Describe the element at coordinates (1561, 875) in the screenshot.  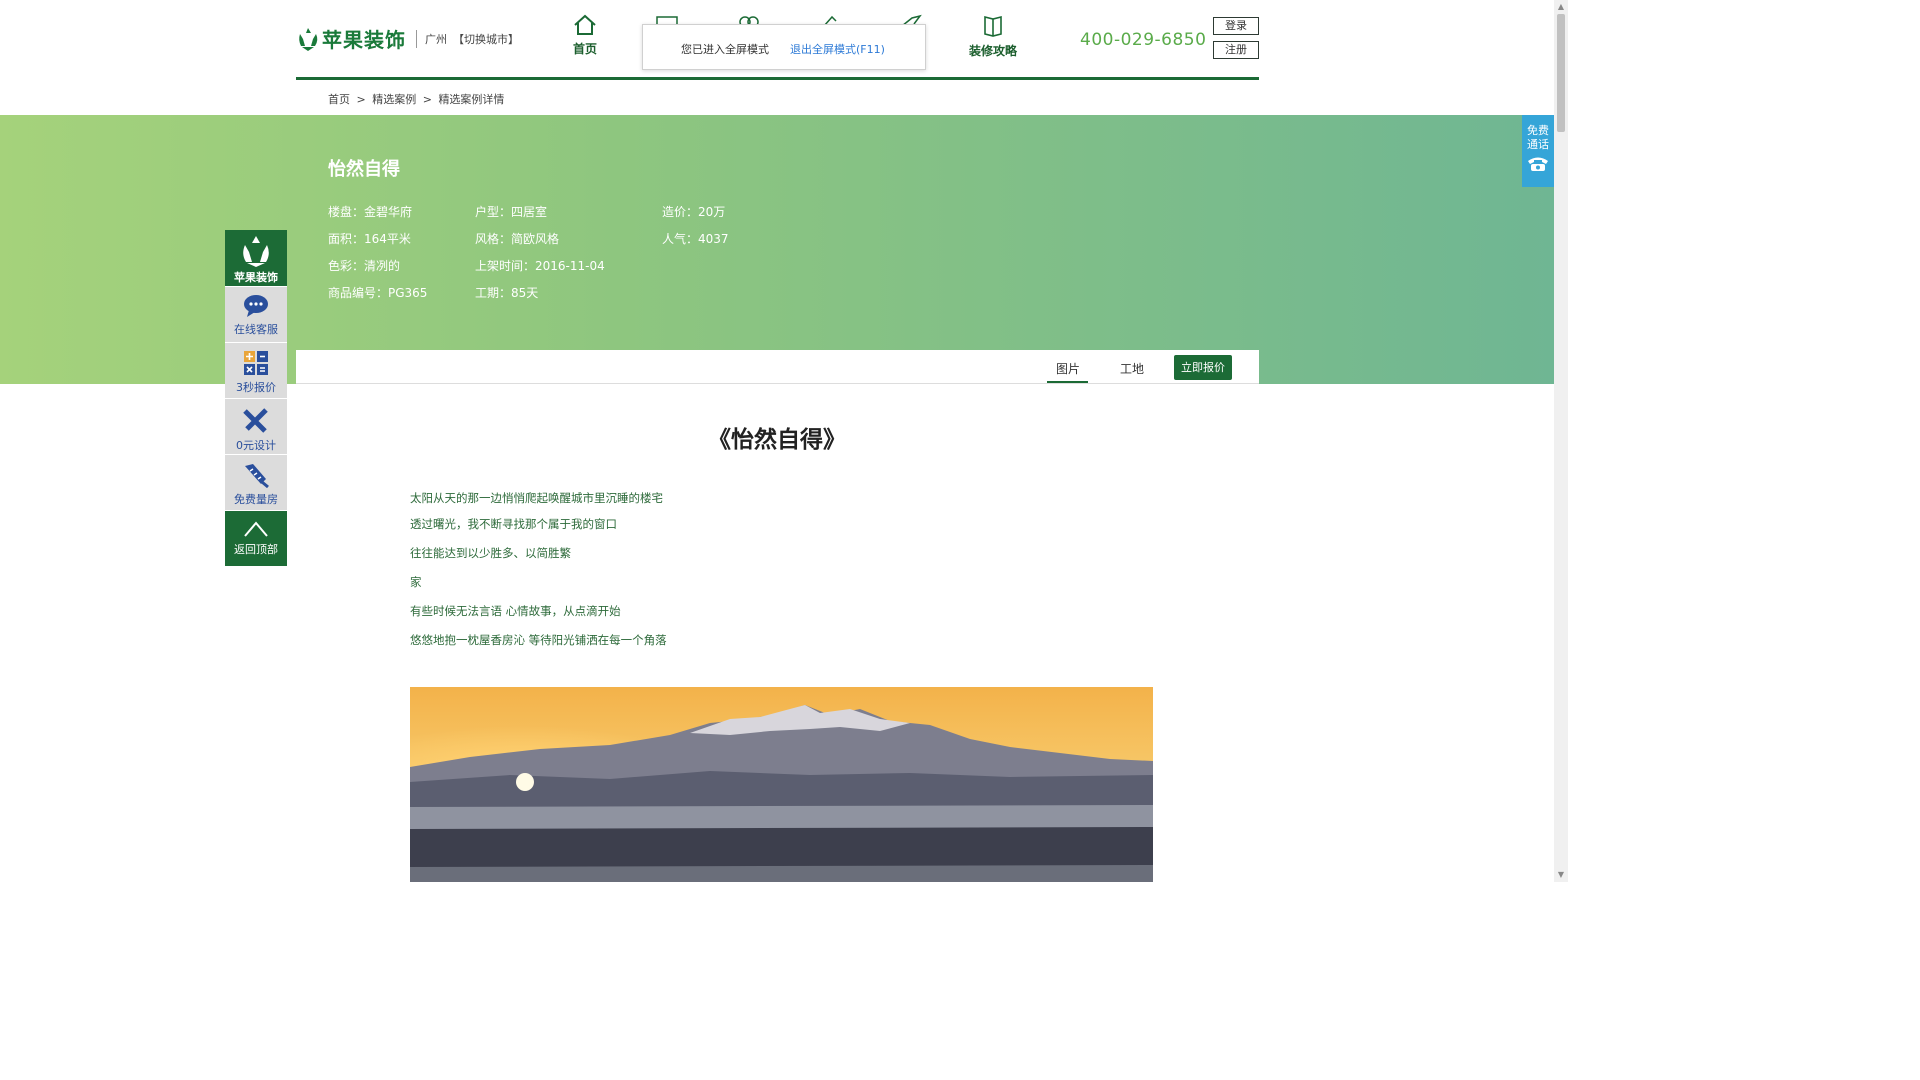
I see `scroll-down-arrow-icon: ▼` at that location.